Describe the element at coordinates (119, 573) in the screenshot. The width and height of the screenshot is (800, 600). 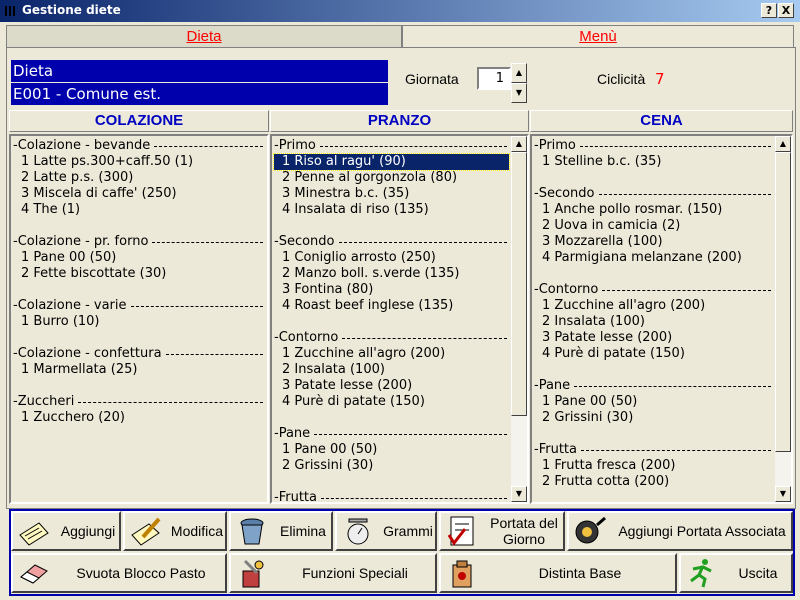
I see `svuota-blocco-pasto-button: Svuota Blocco Pasto` at that location.